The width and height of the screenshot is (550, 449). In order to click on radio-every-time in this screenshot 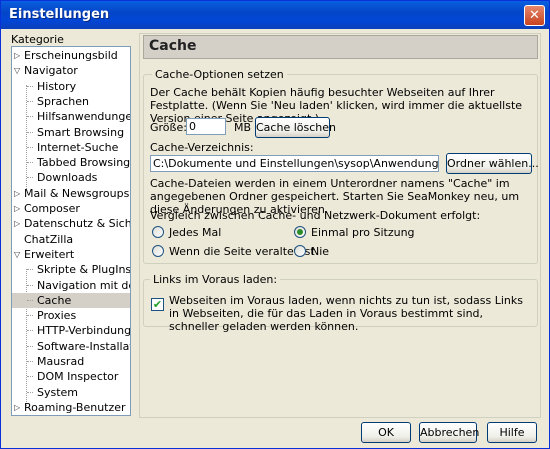, I will do `click(158, 232)`.